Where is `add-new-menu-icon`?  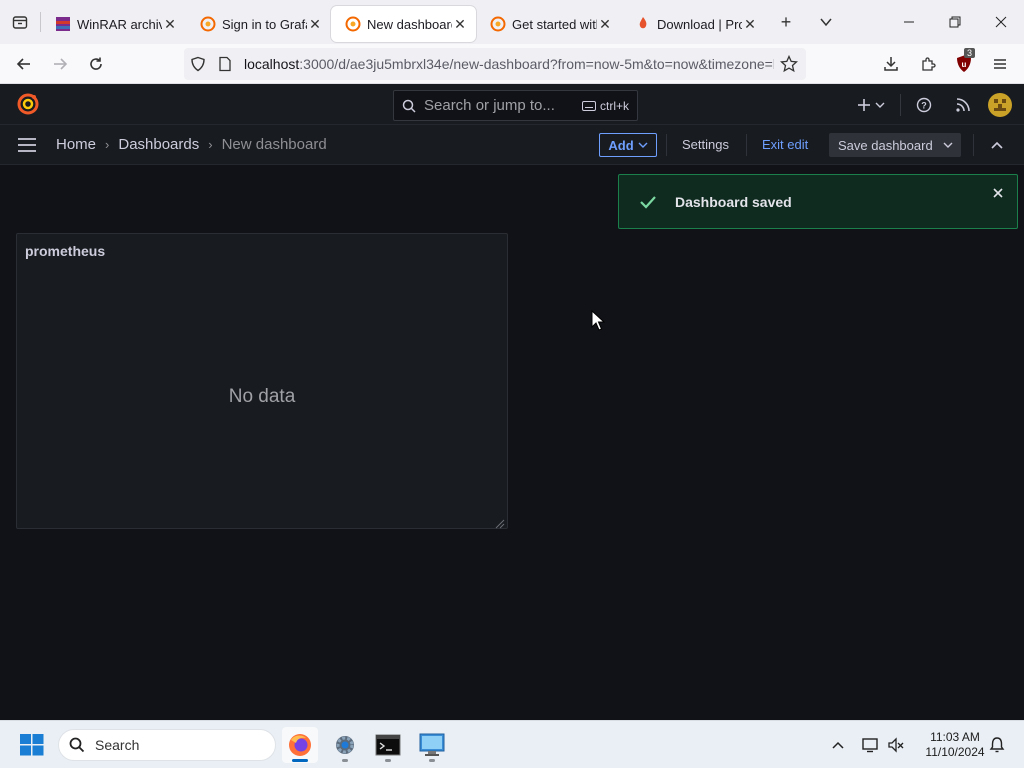 add-new-menu-icon is located at coordinates (871, 105).